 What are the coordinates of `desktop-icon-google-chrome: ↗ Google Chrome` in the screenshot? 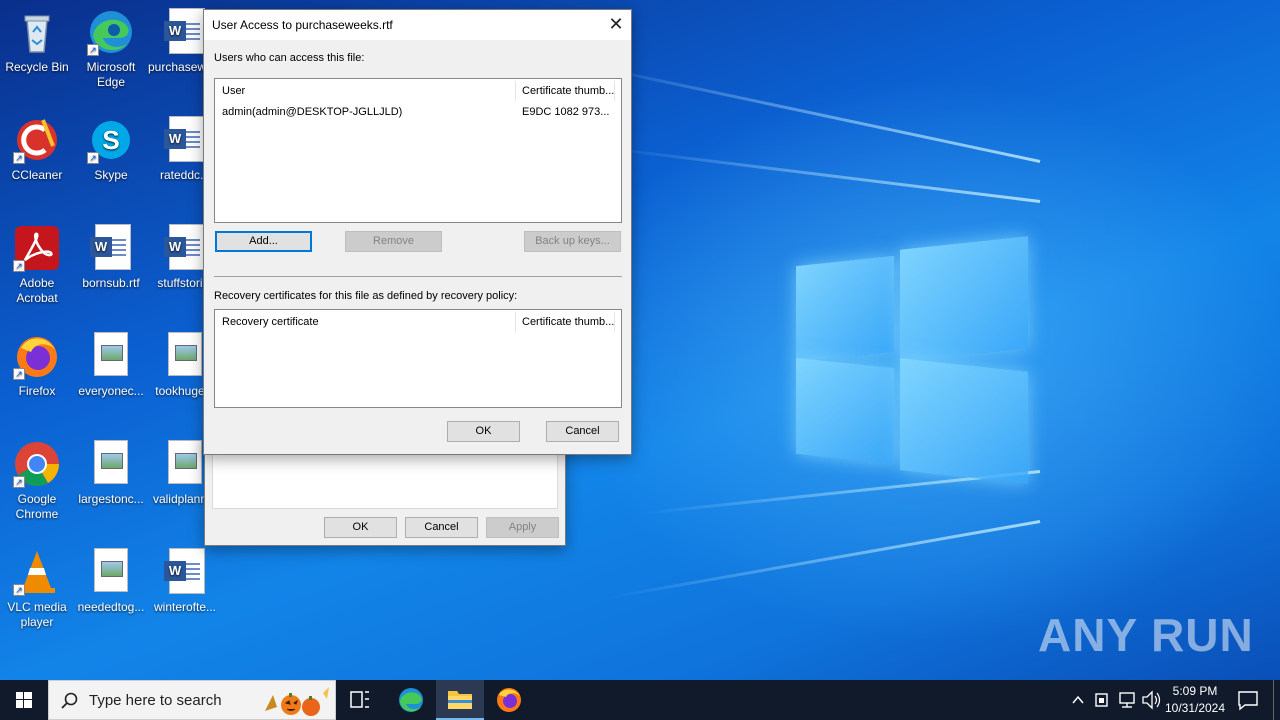 It's located at (37, 481).